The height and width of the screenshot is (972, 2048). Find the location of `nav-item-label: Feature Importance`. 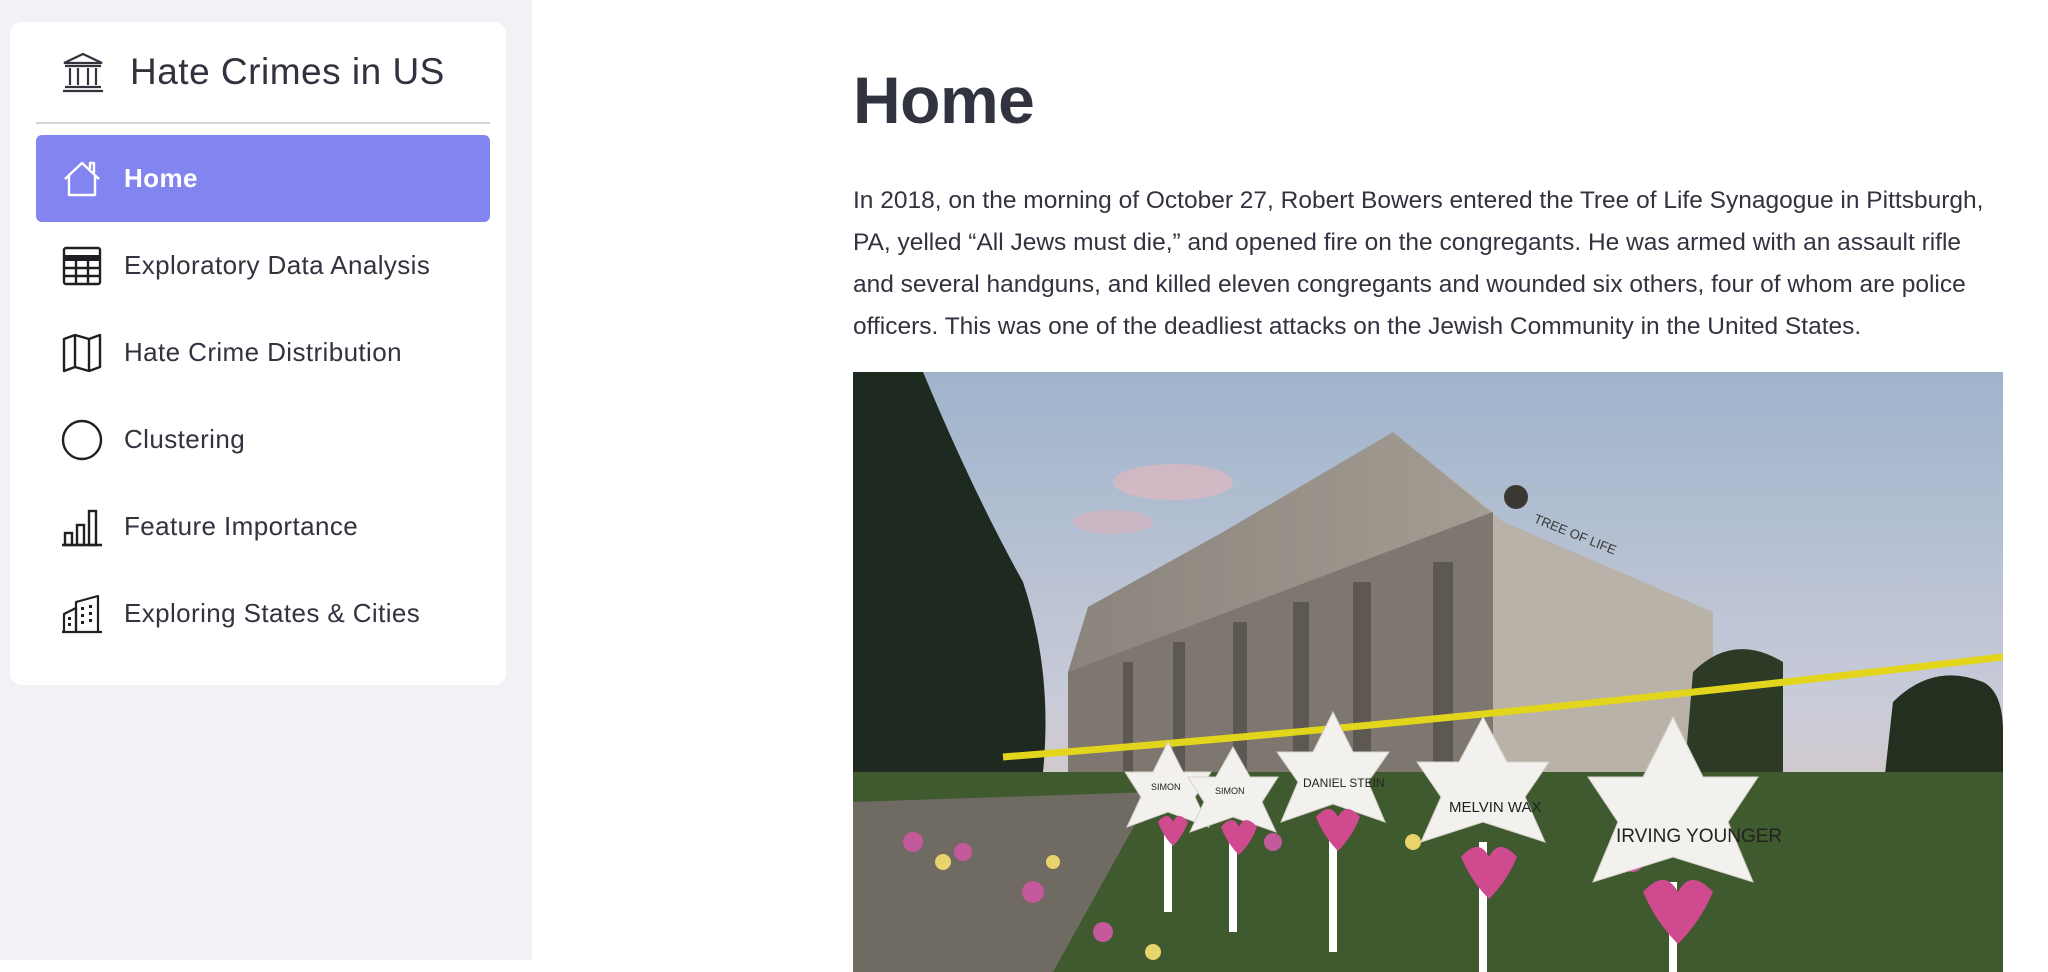

nav-item-label: Feature Importance is located at coordinates (241, 526).